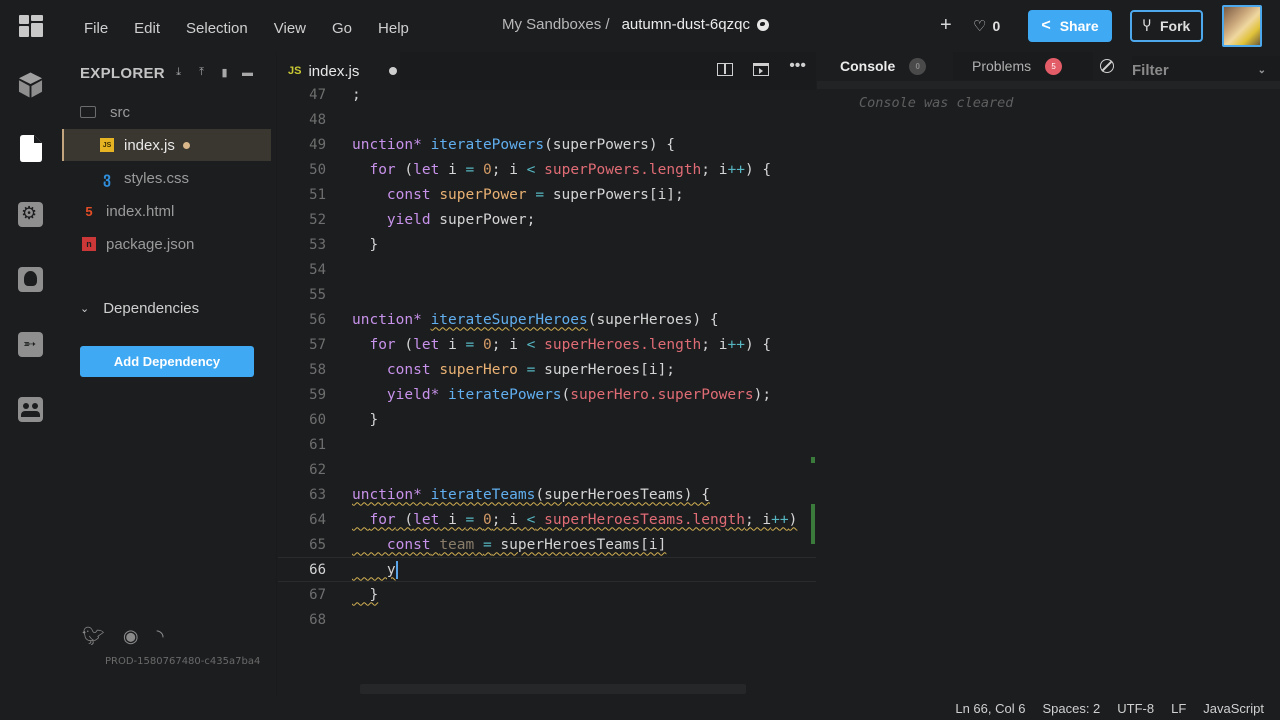 The width and height of the screenshot is (1280, 720). Describe the element at coordinates (1107, 66) in the screenshot. I see `clear-console-icon` at that location.